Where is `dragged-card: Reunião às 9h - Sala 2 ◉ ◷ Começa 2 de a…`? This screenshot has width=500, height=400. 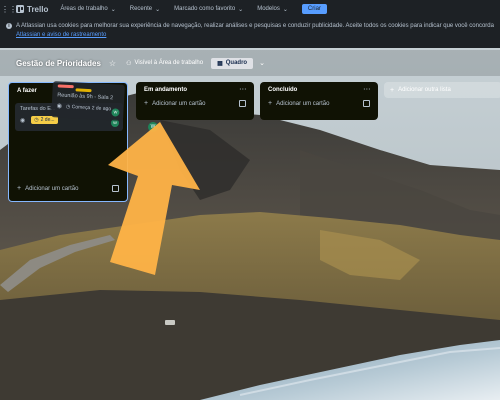
dragged-card: Reunião às 9h - Sala 2 ◉ ◷ Começa 2 de a… is located at coordinates (88, 101).